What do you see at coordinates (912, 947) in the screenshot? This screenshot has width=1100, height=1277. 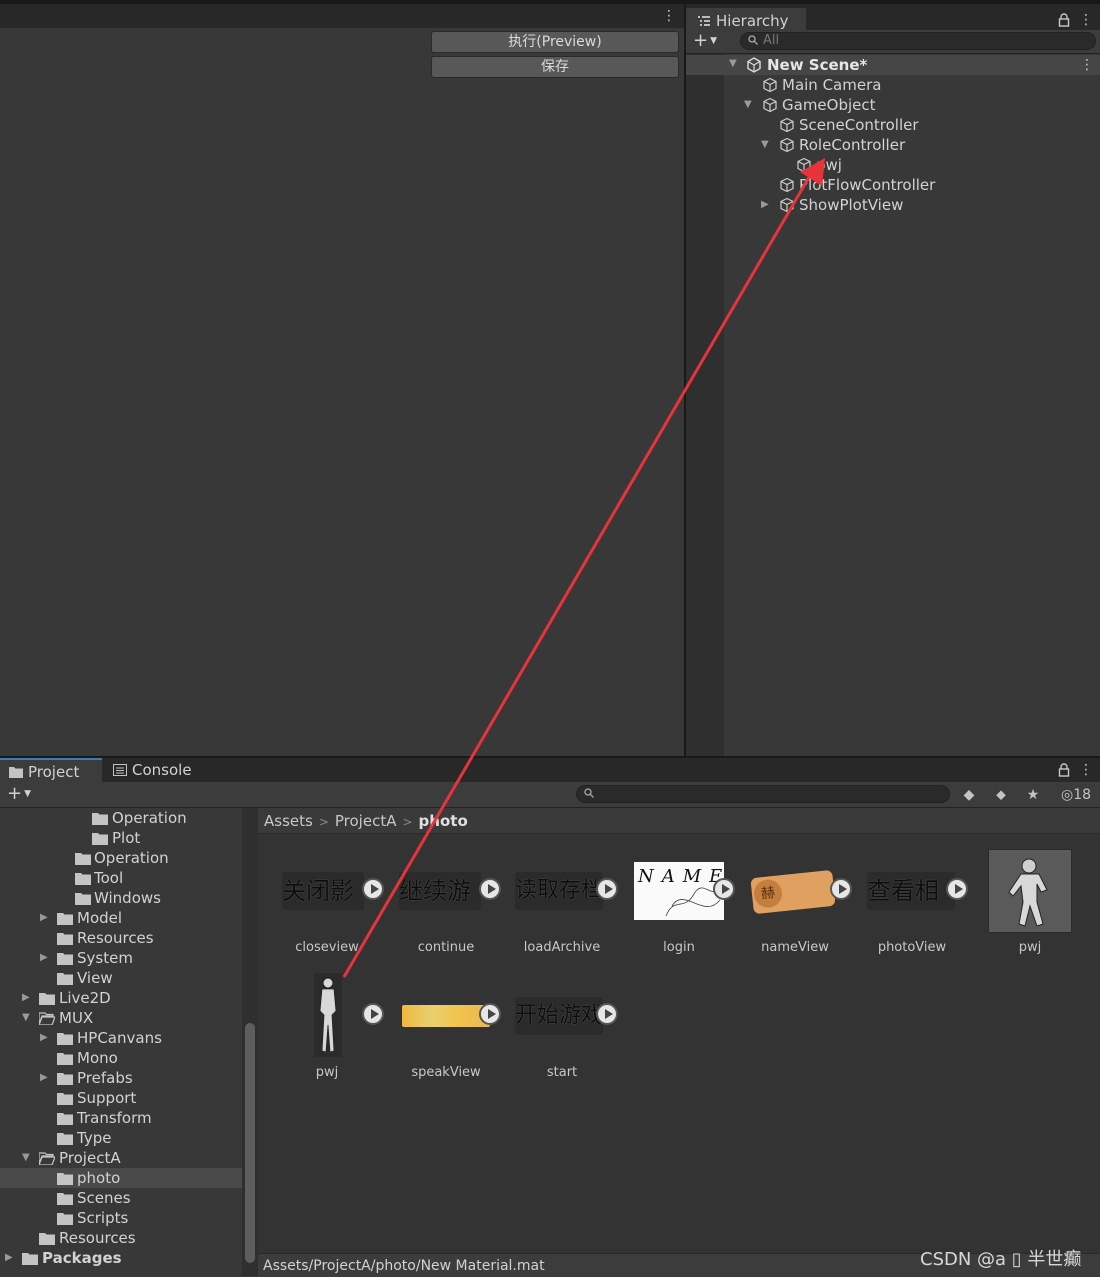 I see `asset-name: photoView` at bounding box center [912, 947].